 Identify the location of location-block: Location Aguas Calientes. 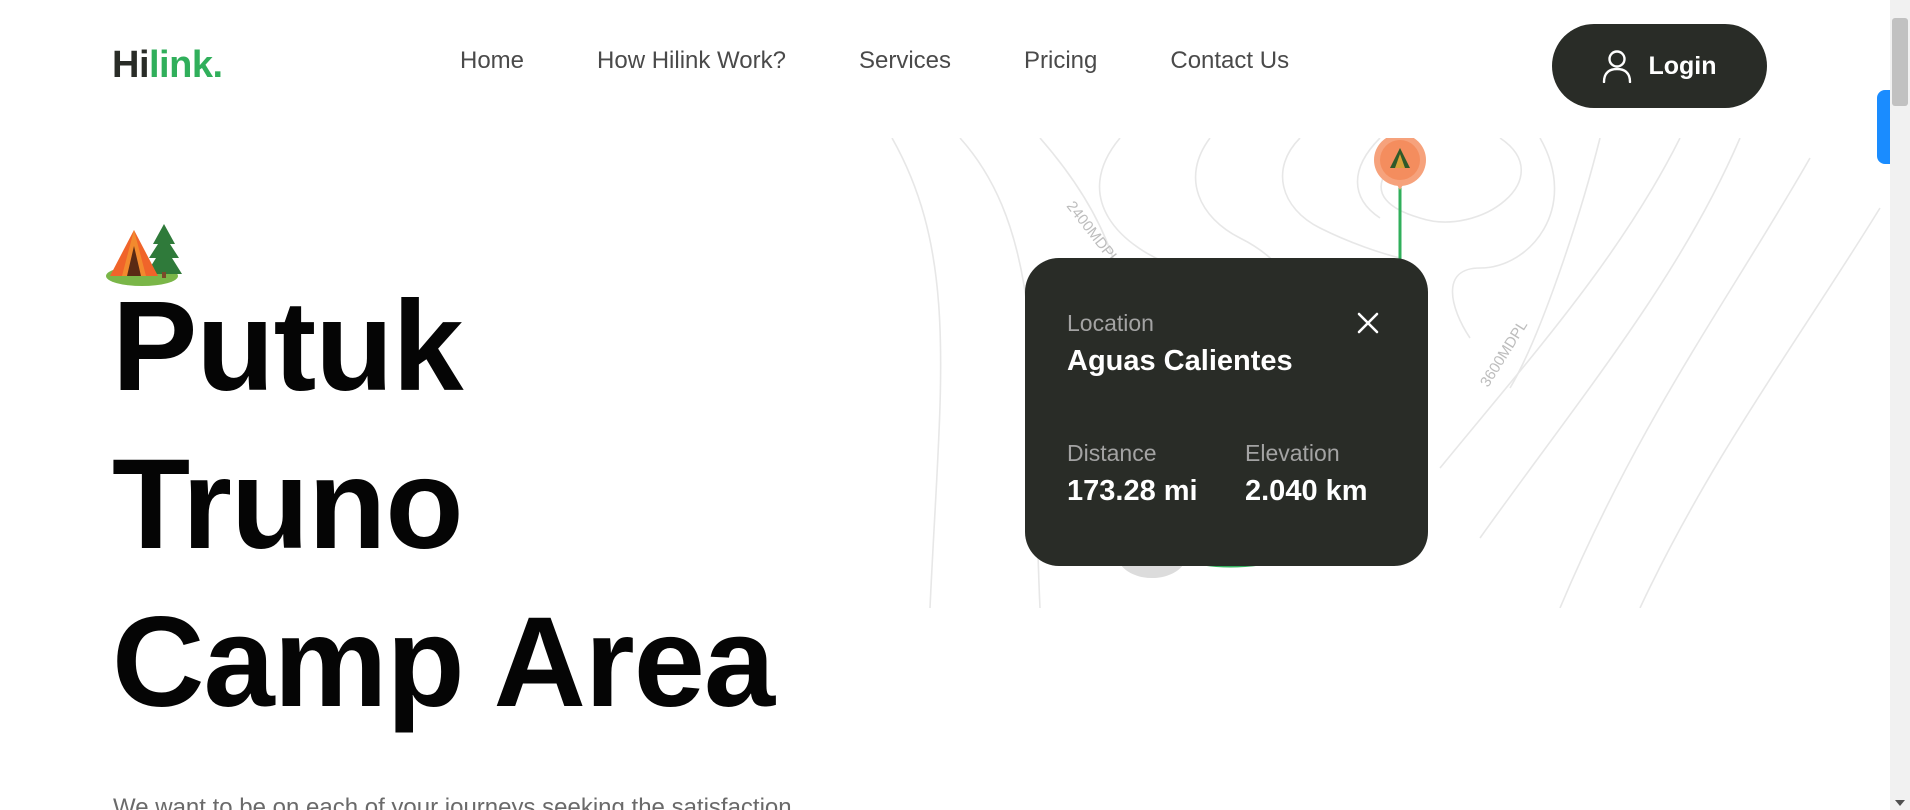
(1180, 344).